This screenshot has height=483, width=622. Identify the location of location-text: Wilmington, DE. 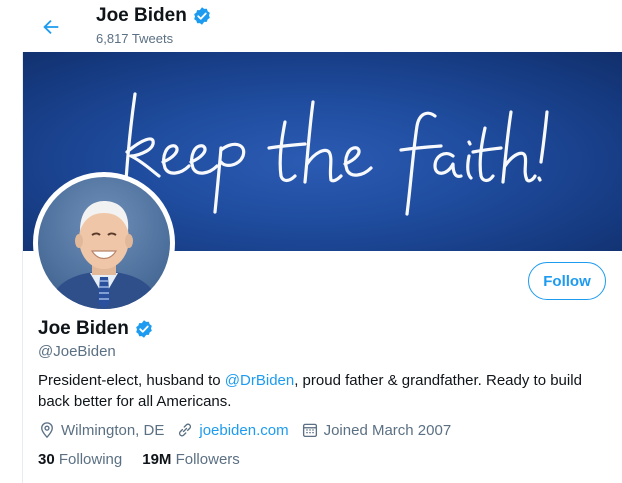
(113, 430).